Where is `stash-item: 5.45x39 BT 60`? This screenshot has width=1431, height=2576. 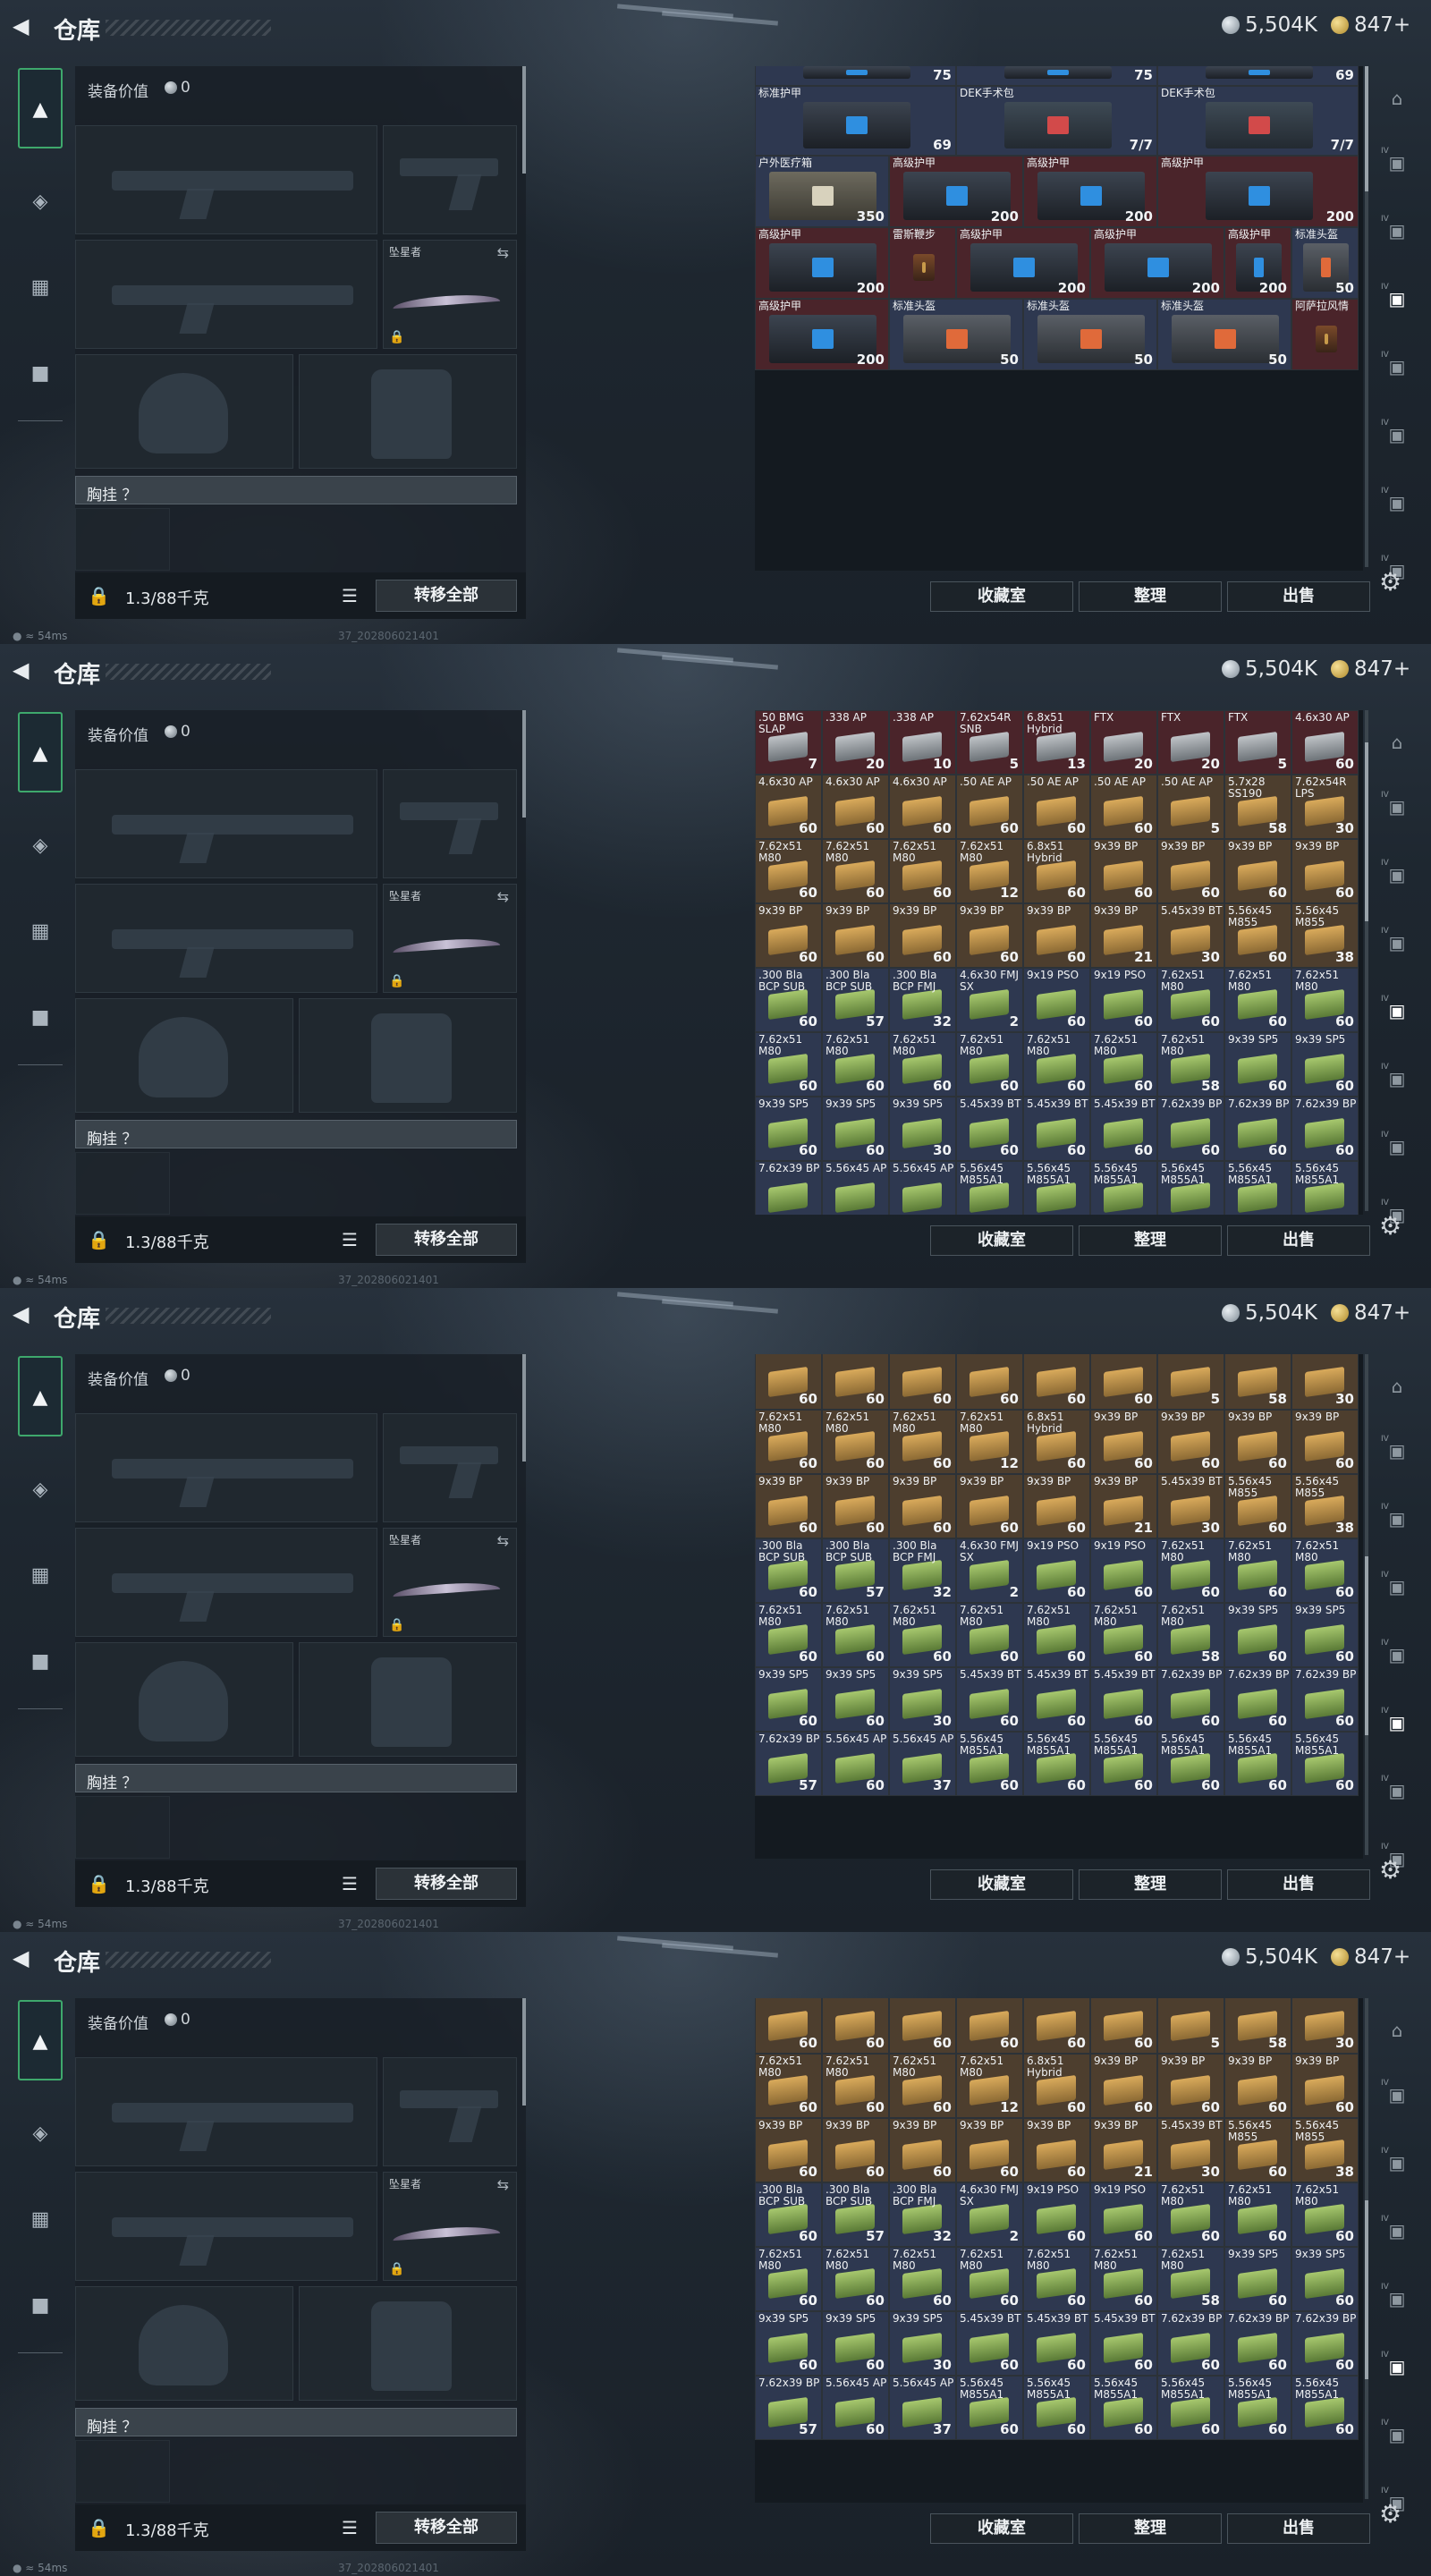 stash-item: 5.45x39 BT 60 is located at coordinates (1056, 2343).